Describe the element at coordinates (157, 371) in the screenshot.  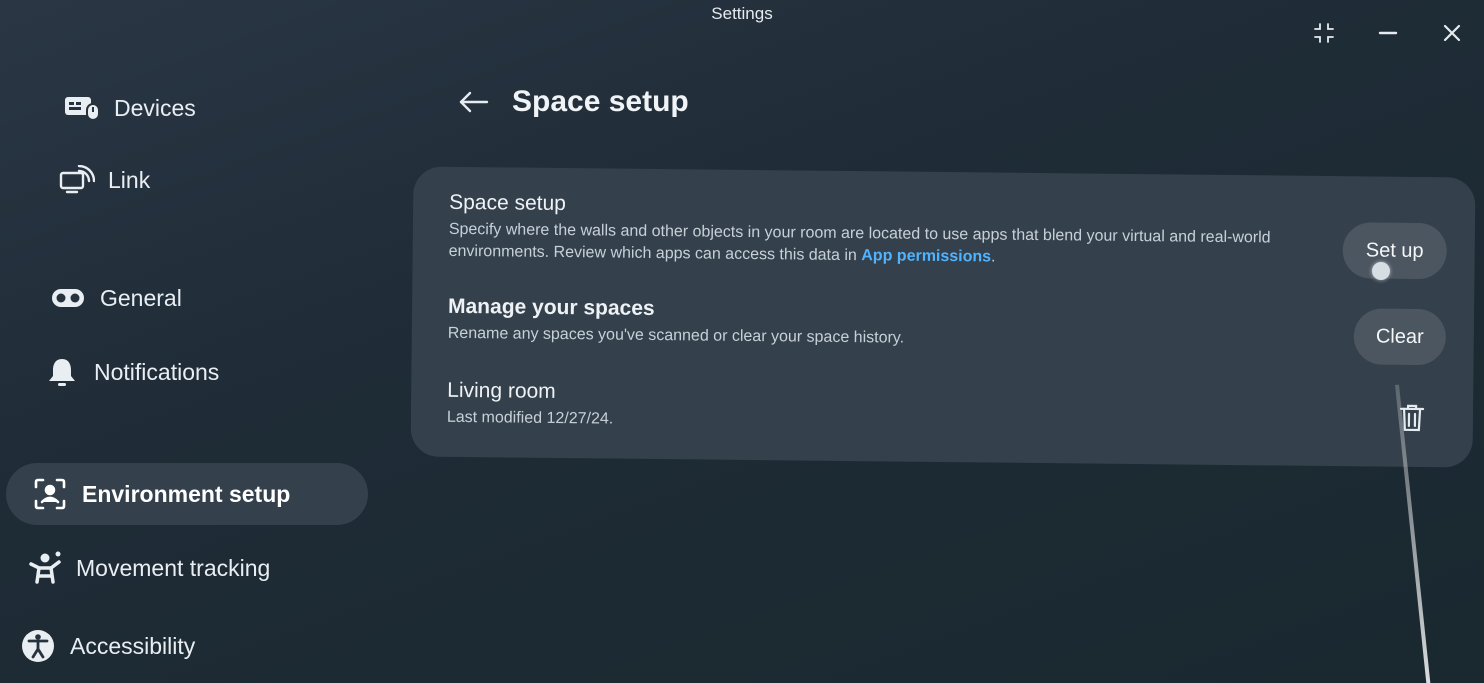
I see `sidebar-item-label: Notifications` at that location.